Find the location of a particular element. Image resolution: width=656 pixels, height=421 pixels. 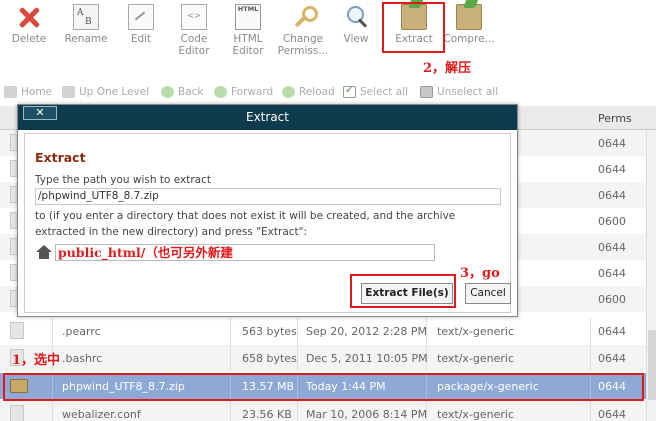

html-editor-button: HTML HTML Editor is located at coordinates (248, 30).